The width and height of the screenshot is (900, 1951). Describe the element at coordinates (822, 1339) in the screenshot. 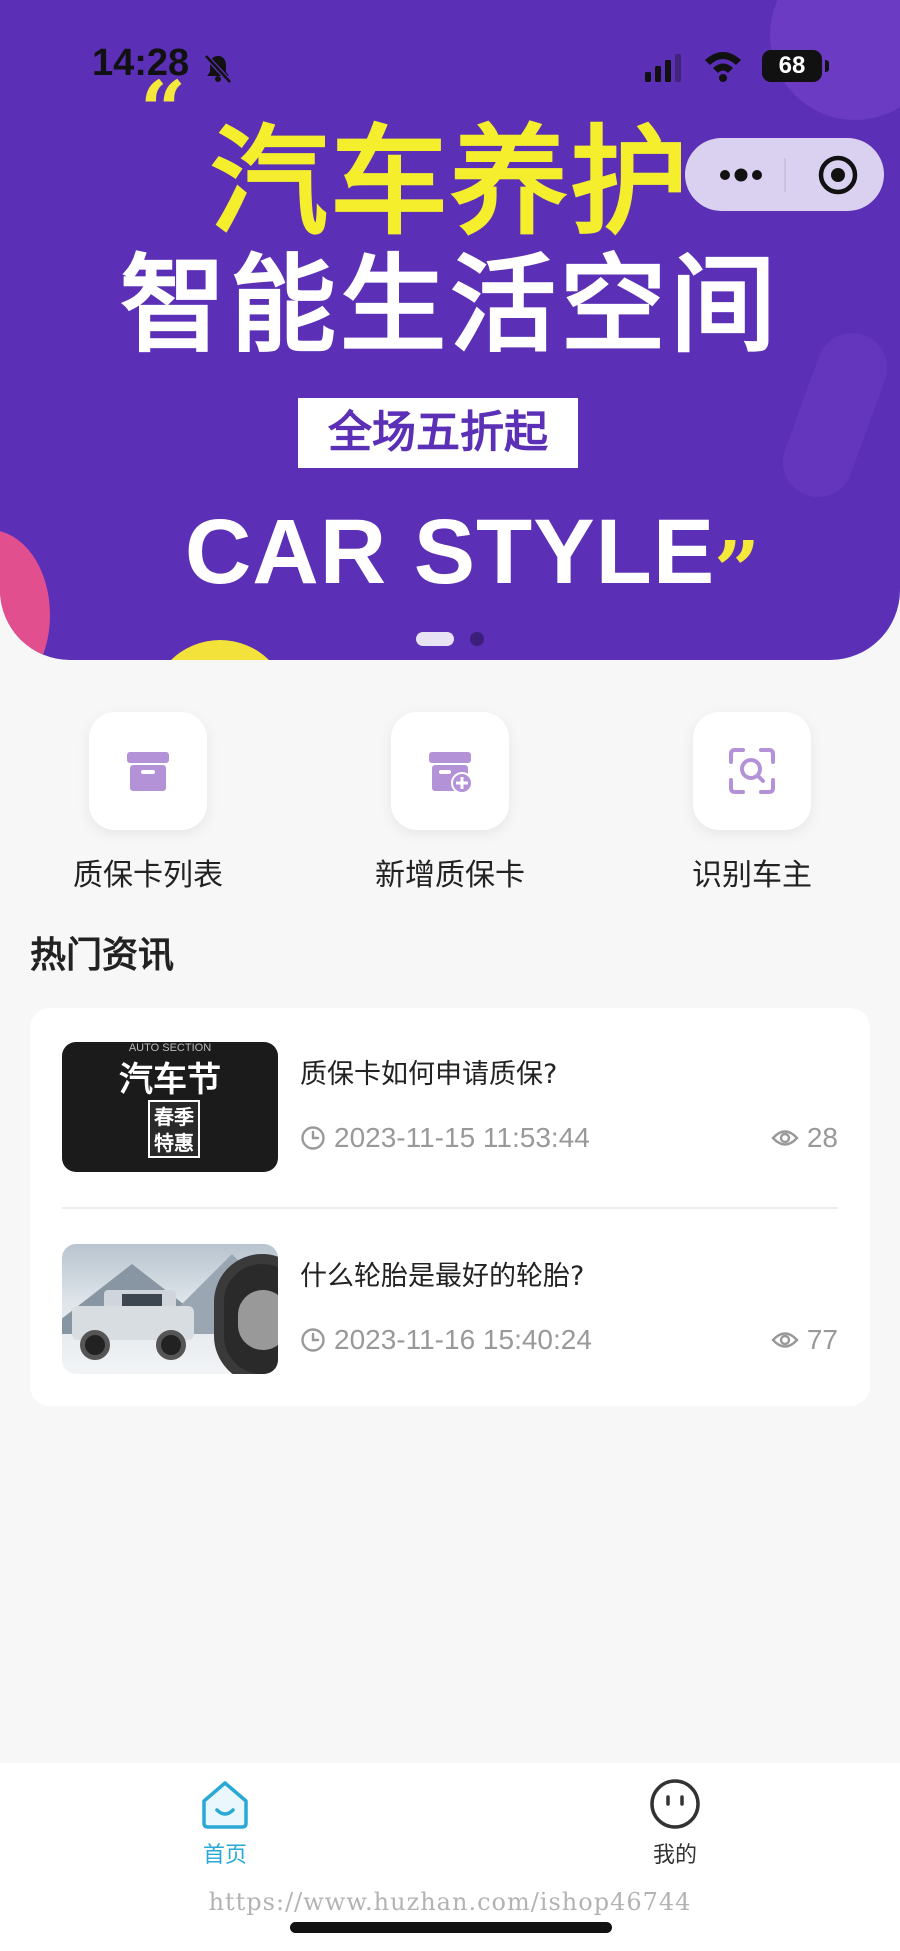

I see `news-views-count: 77` at that location.